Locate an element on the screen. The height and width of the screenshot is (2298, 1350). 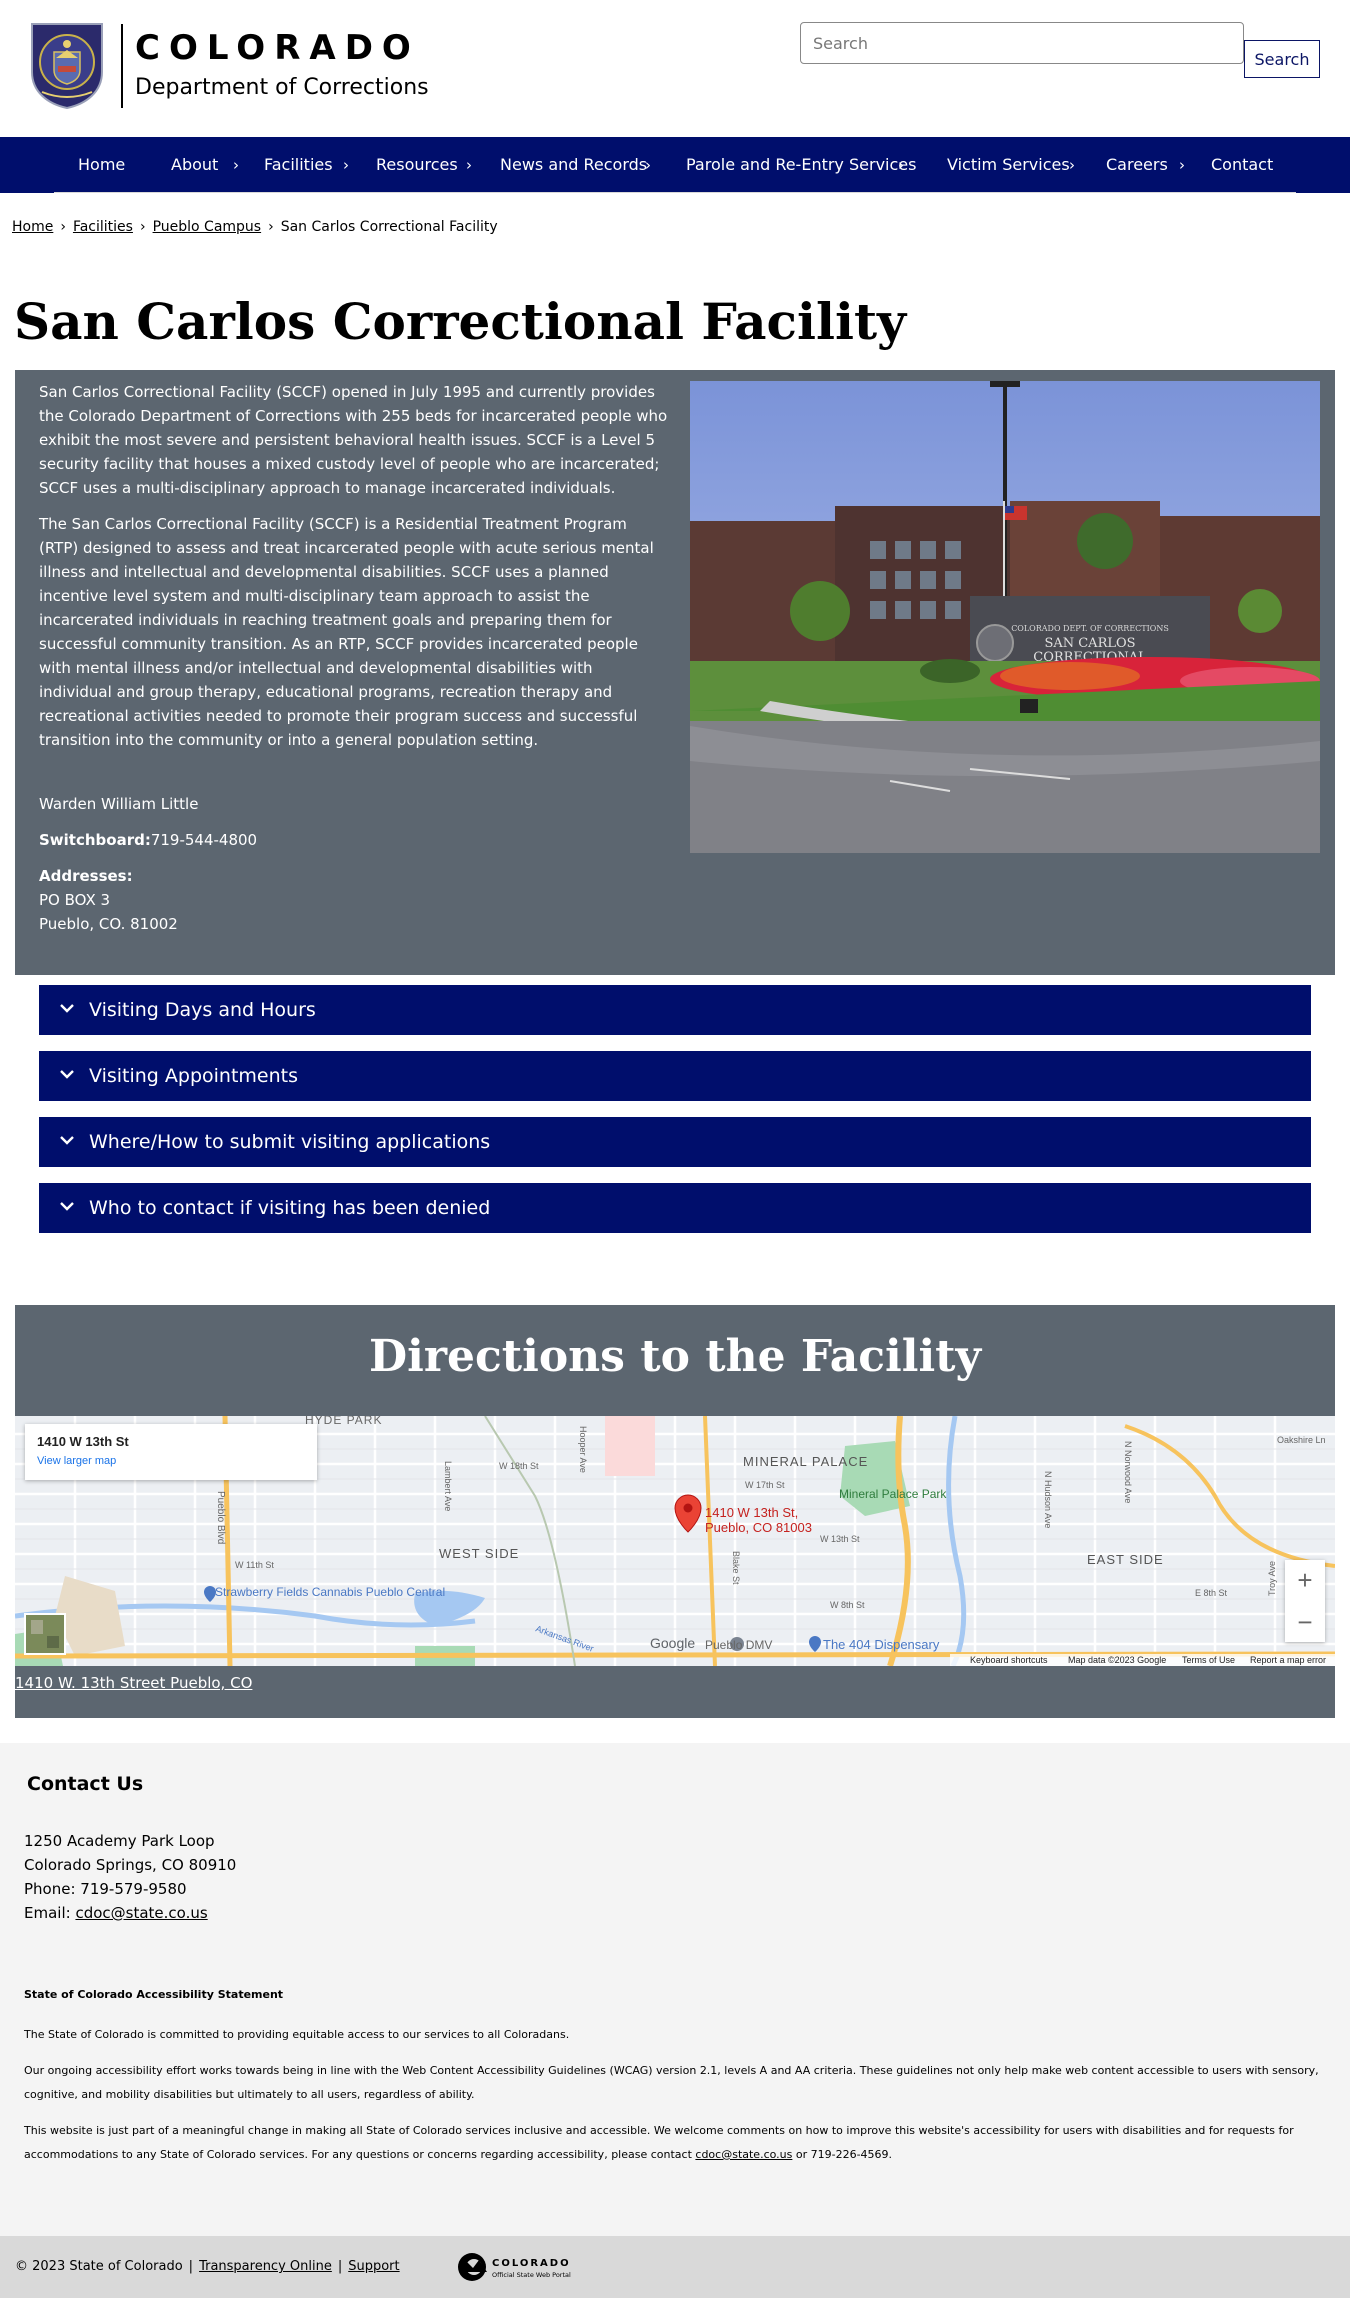
accordion-visiting-appointments: Visiting Appointments is located at coordinates (675, 1076).